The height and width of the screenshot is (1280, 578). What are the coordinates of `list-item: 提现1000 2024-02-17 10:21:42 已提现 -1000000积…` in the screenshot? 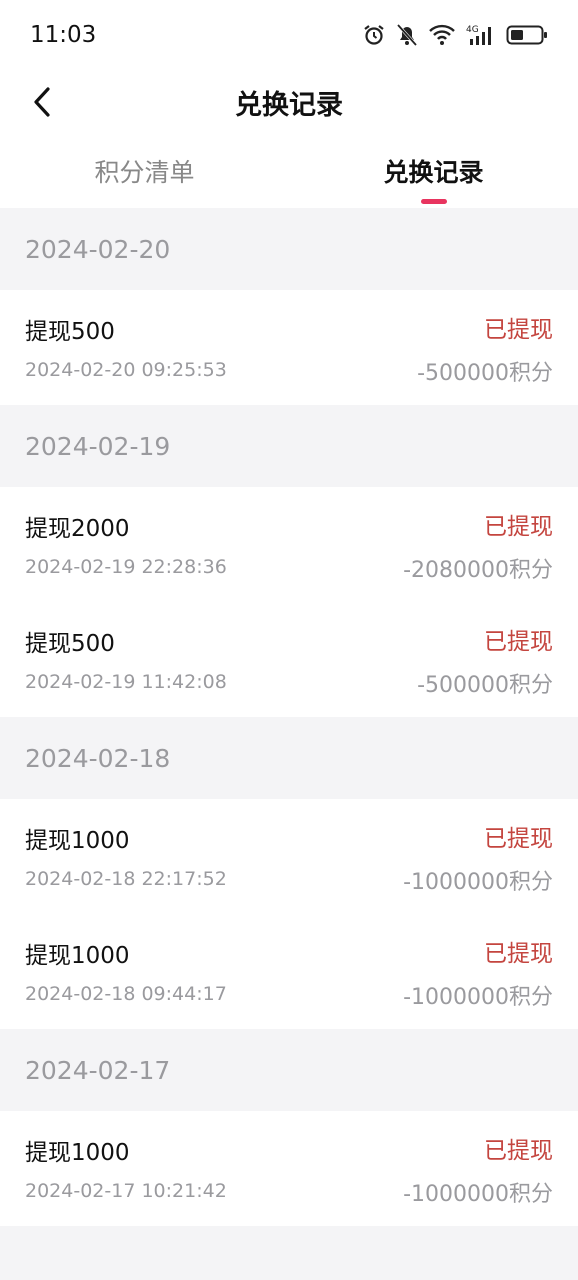 It's located at (289, 1168).